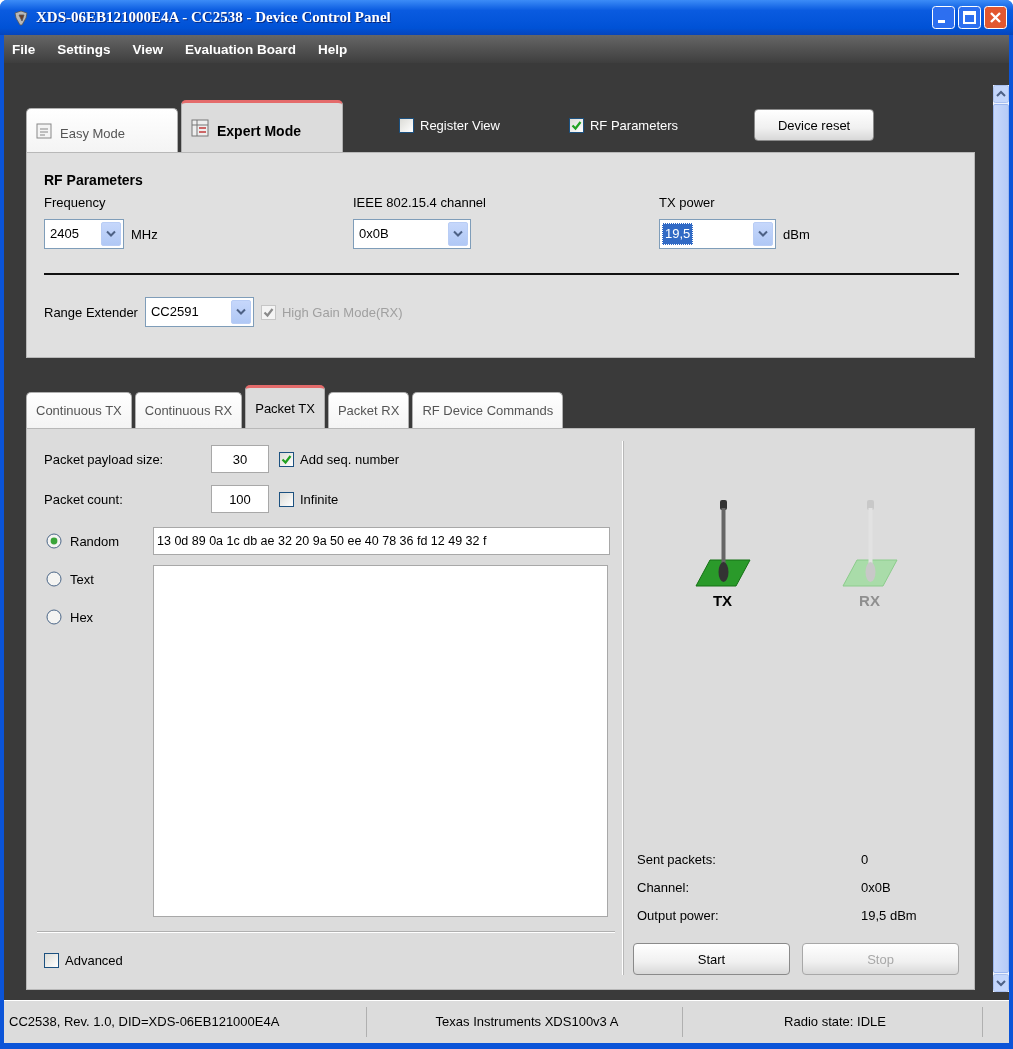  What do you see at coordinates (44, 130) in the screenshot?
I see `form-icon` at bounding box center [44, 130].